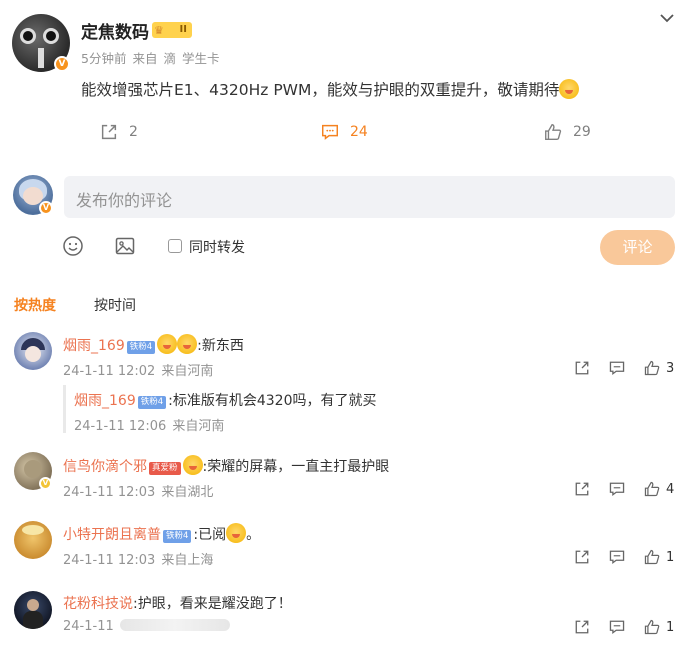 This screenshot has height=650, width=692. What do you see at coordinates (670, 368) in the screenshot?
I see `like-count: 3` at bounding box center [670, 368].